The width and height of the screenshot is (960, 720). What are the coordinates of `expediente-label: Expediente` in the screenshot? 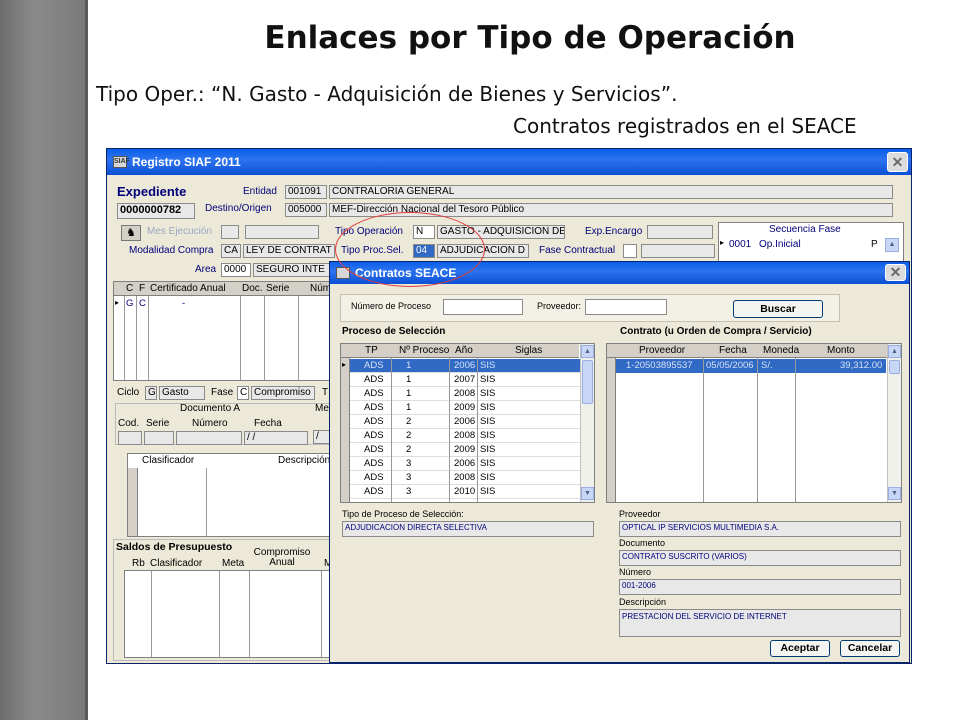 It's located at (152, 191).